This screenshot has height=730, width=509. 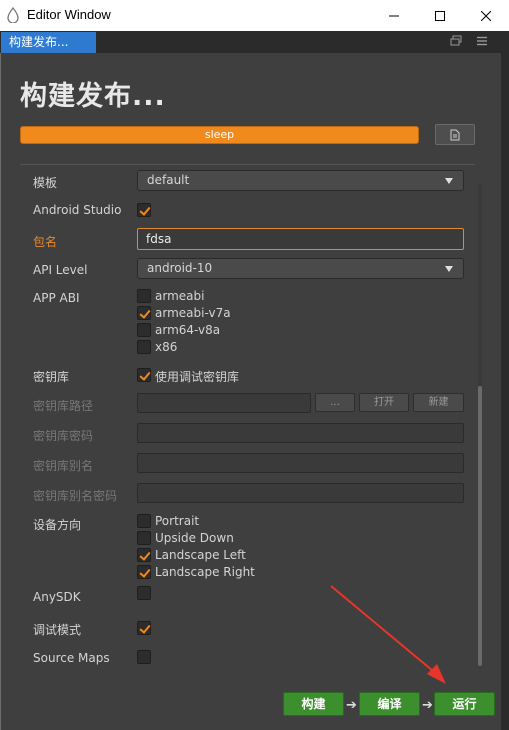 What do you see at coordinates (144, 538) in the screenshot?
I see `orientation-upside-down-checkbox` at bounding box center [144, 538].